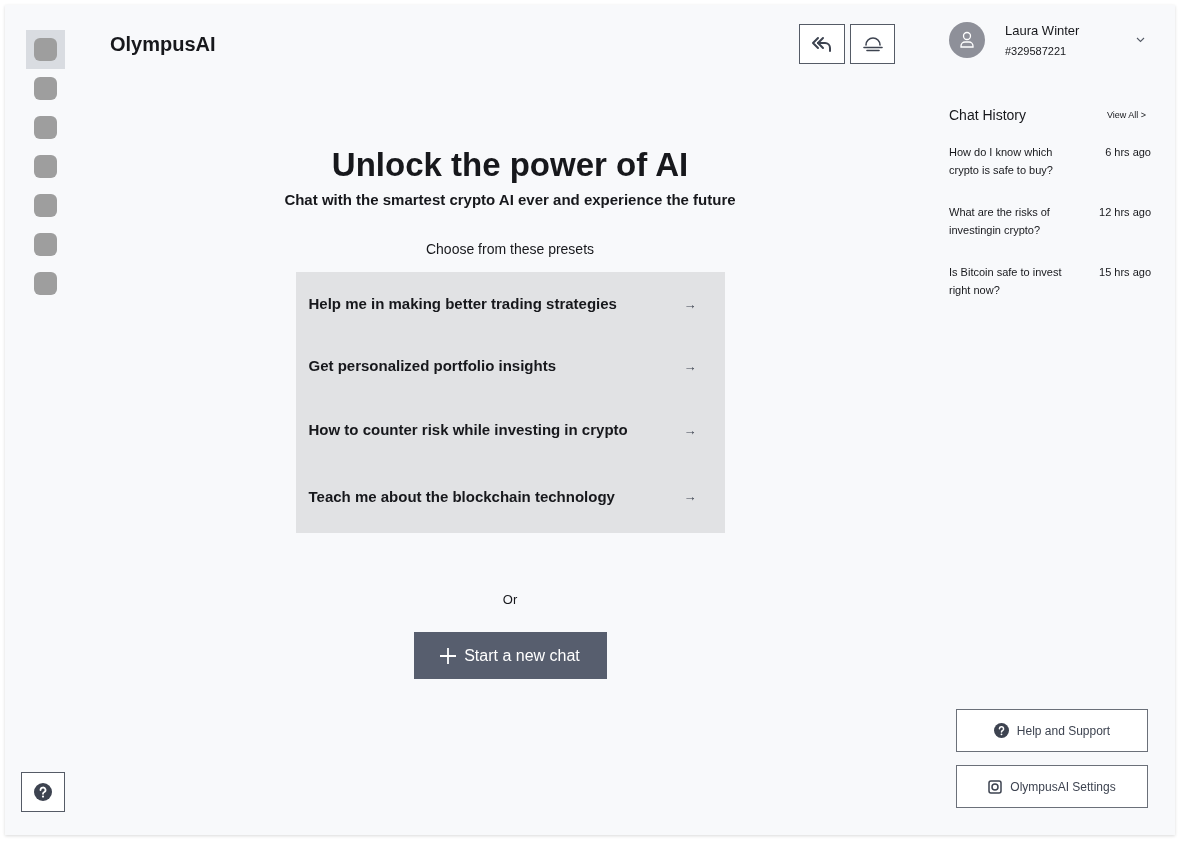  I want to click on view-all-link: View All >, so click(1126, 115).